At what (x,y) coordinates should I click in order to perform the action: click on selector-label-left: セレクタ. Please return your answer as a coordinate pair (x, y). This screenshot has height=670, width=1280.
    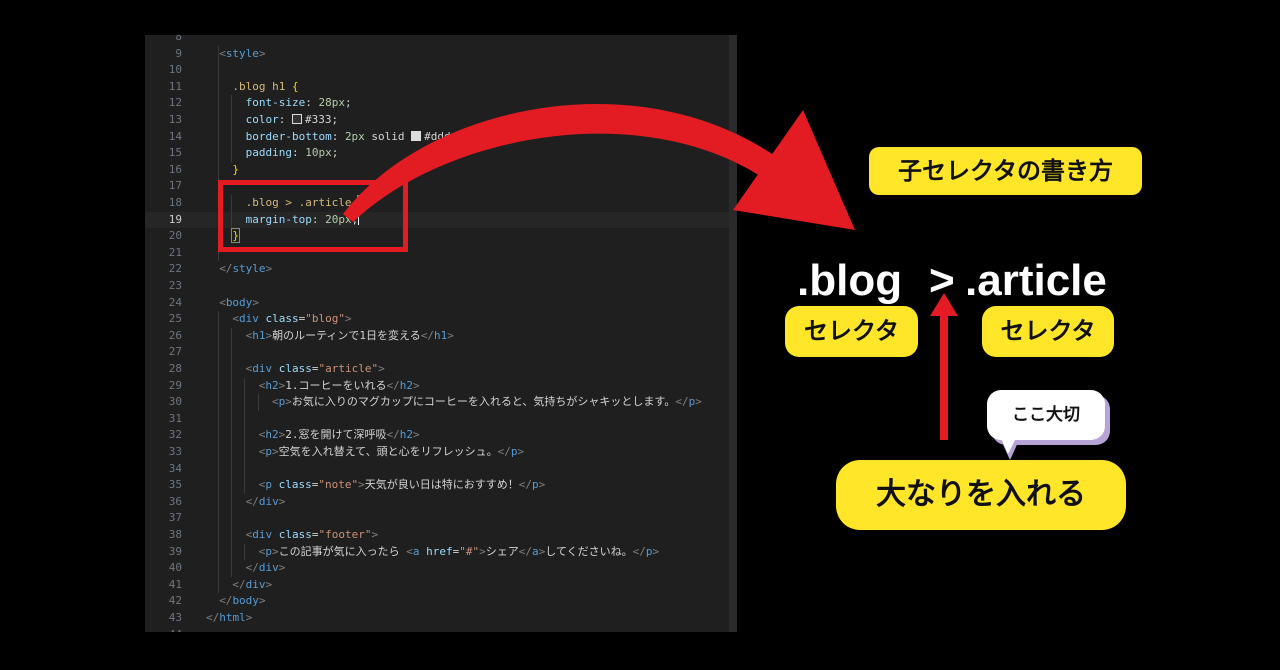
    Looking at the image, I should click on (851, 331).